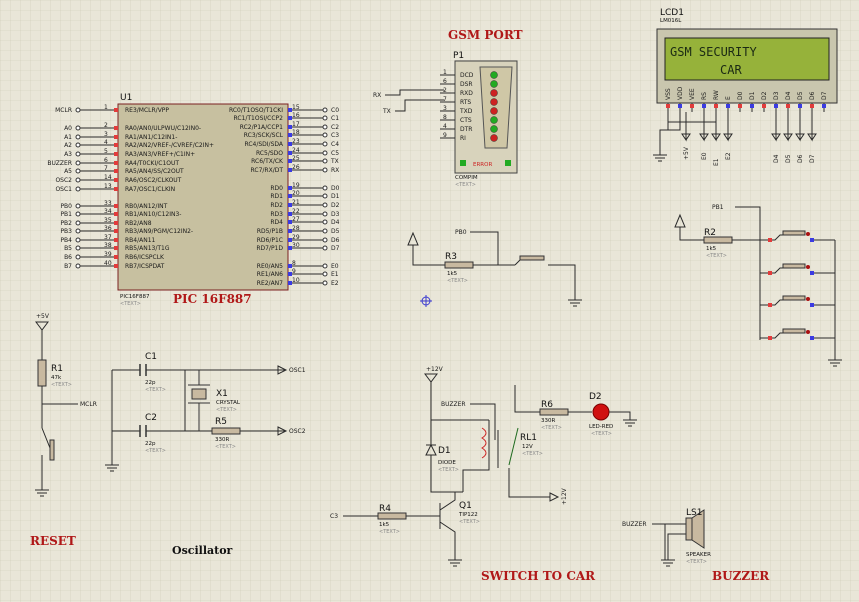 The height and width of the screenshot is (602, 859). Describe the element at coordinates (335, 135) in the screenshot. I see `mcu-net-label: C3` at that location.